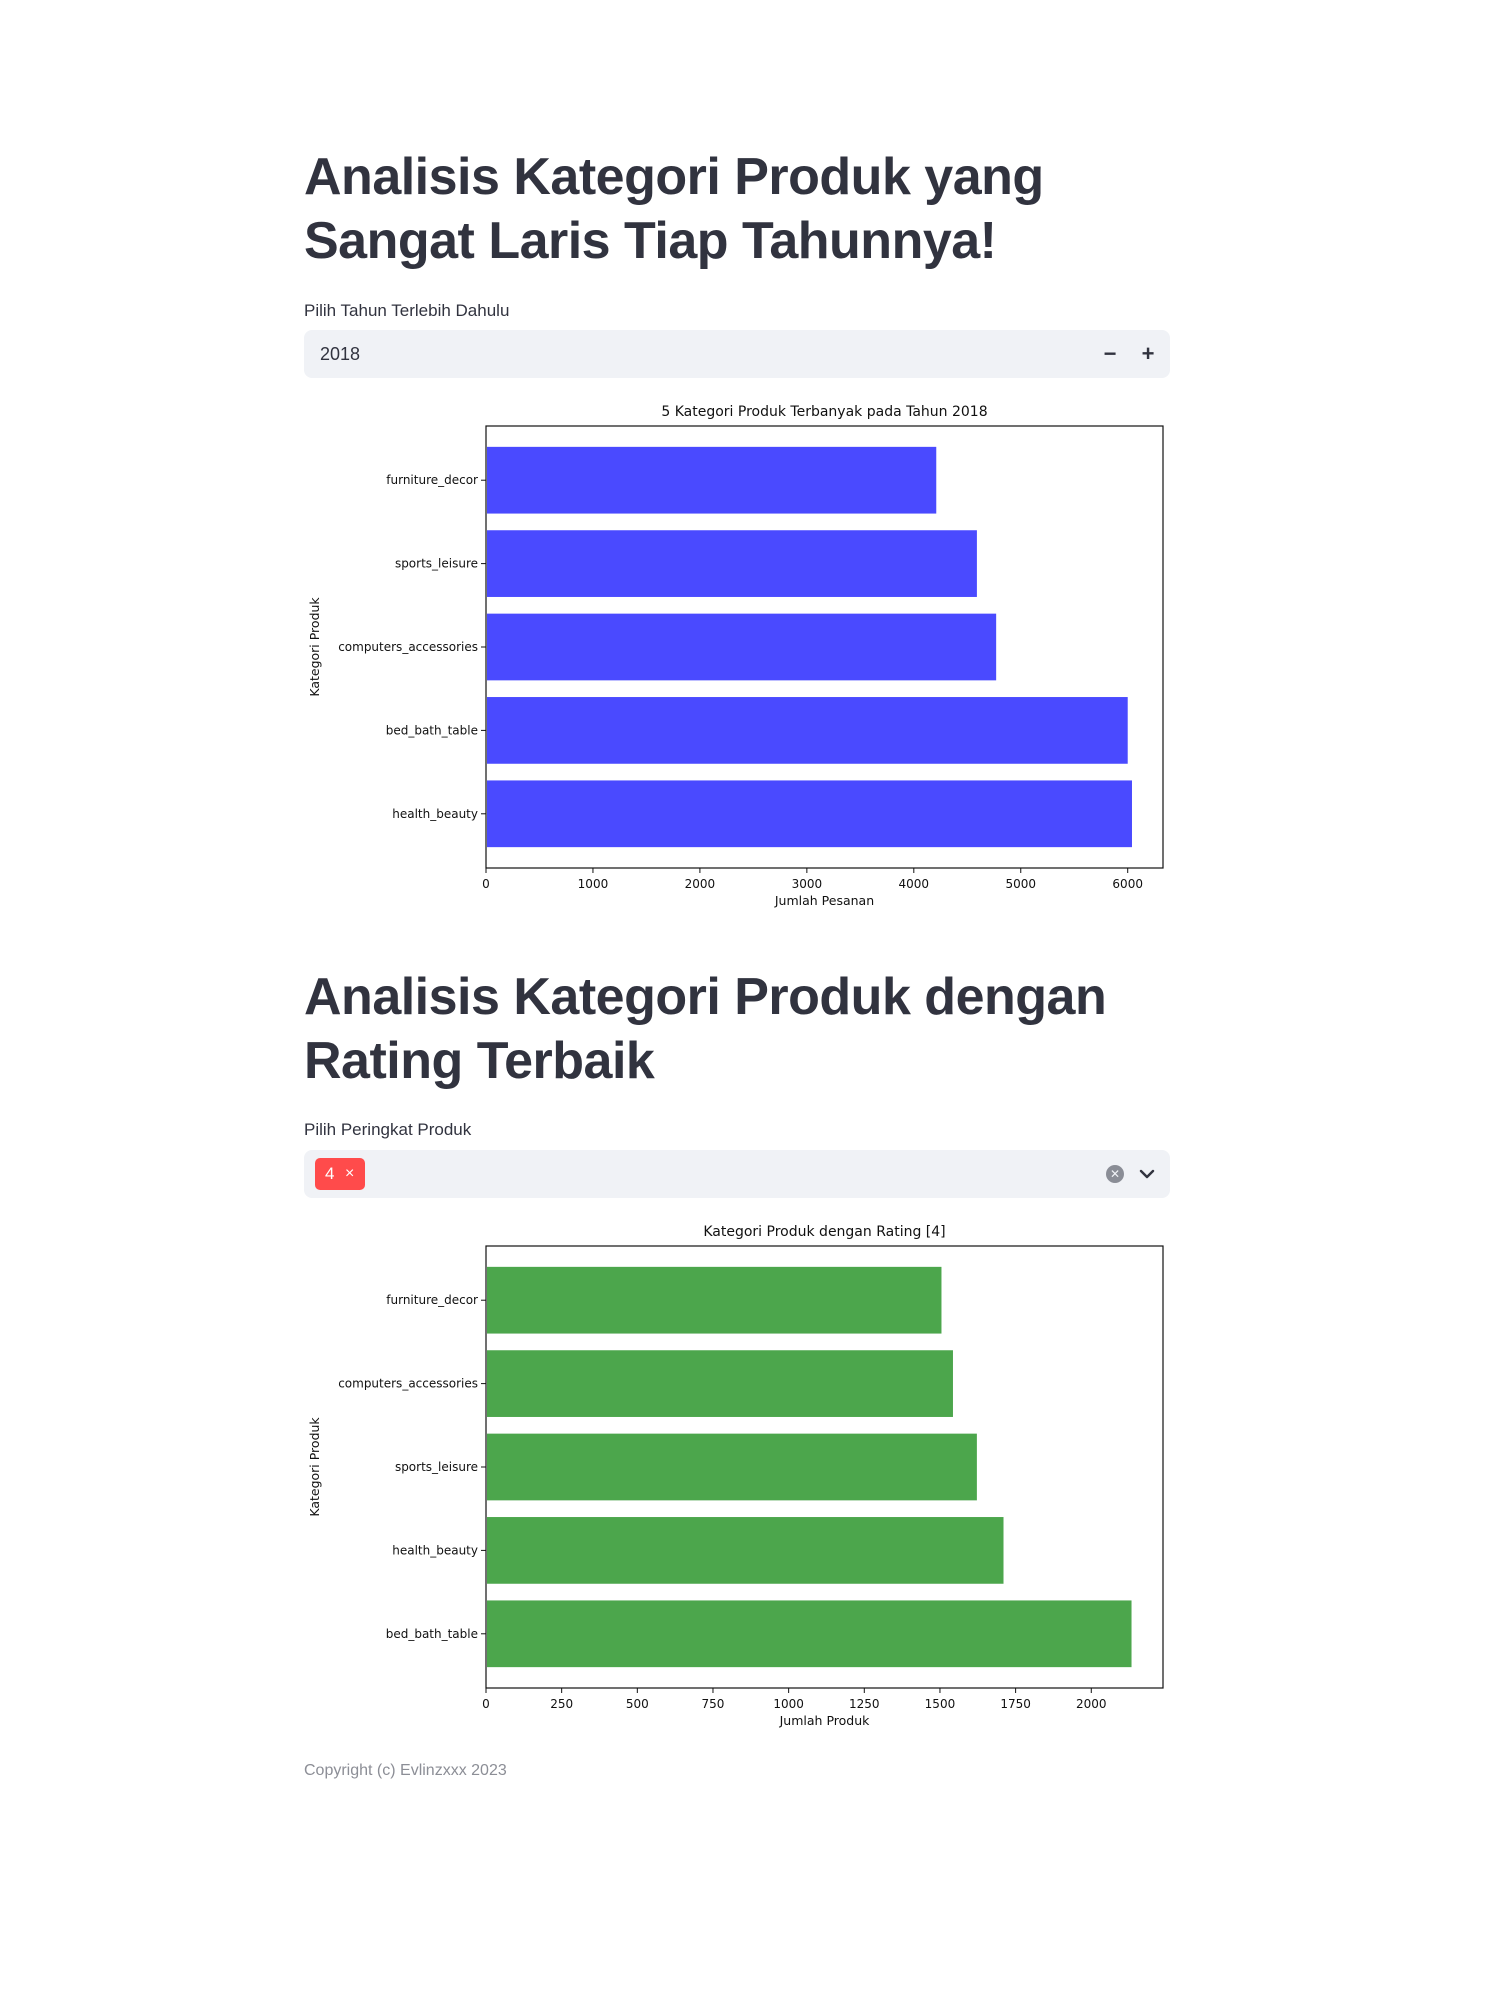 This screenshot has height=1996, width=1500. What do you see at coordinates (914, 884) in the screenshot?
I see `x-tick-label: 4000` at bounding box center [914, 884].